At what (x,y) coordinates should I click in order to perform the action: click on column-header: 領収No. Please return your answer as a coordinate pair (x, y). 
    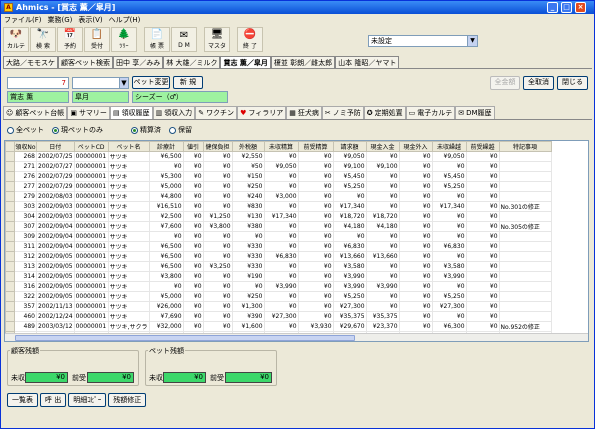
    Looking at the image, I should click on (25, 146).